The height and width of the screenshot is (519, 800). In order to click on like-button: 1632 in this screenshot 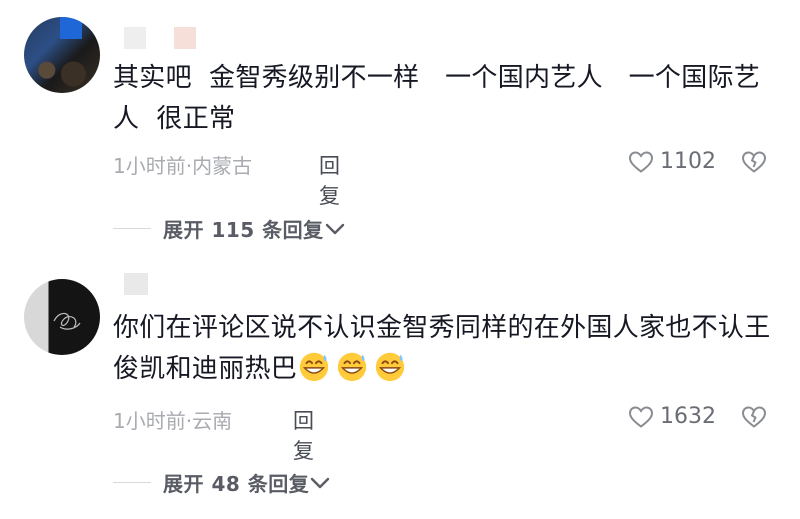, I will do `click(672, 416)`.